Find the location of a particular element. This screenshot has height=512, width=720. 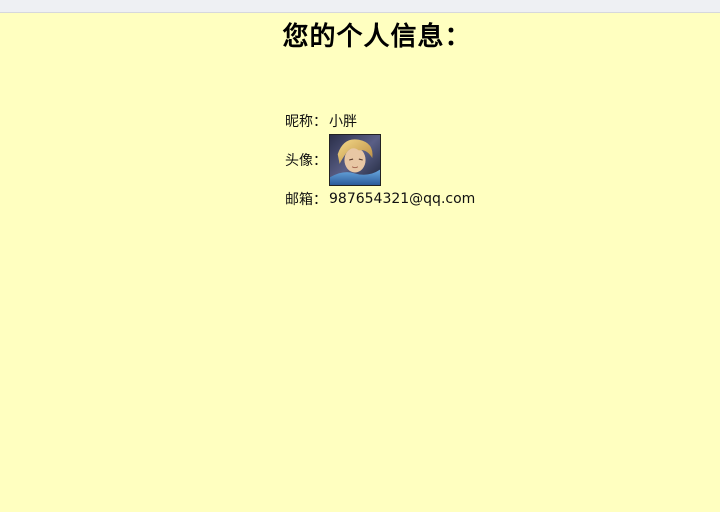

avatar is located at coordinates (355, 160).